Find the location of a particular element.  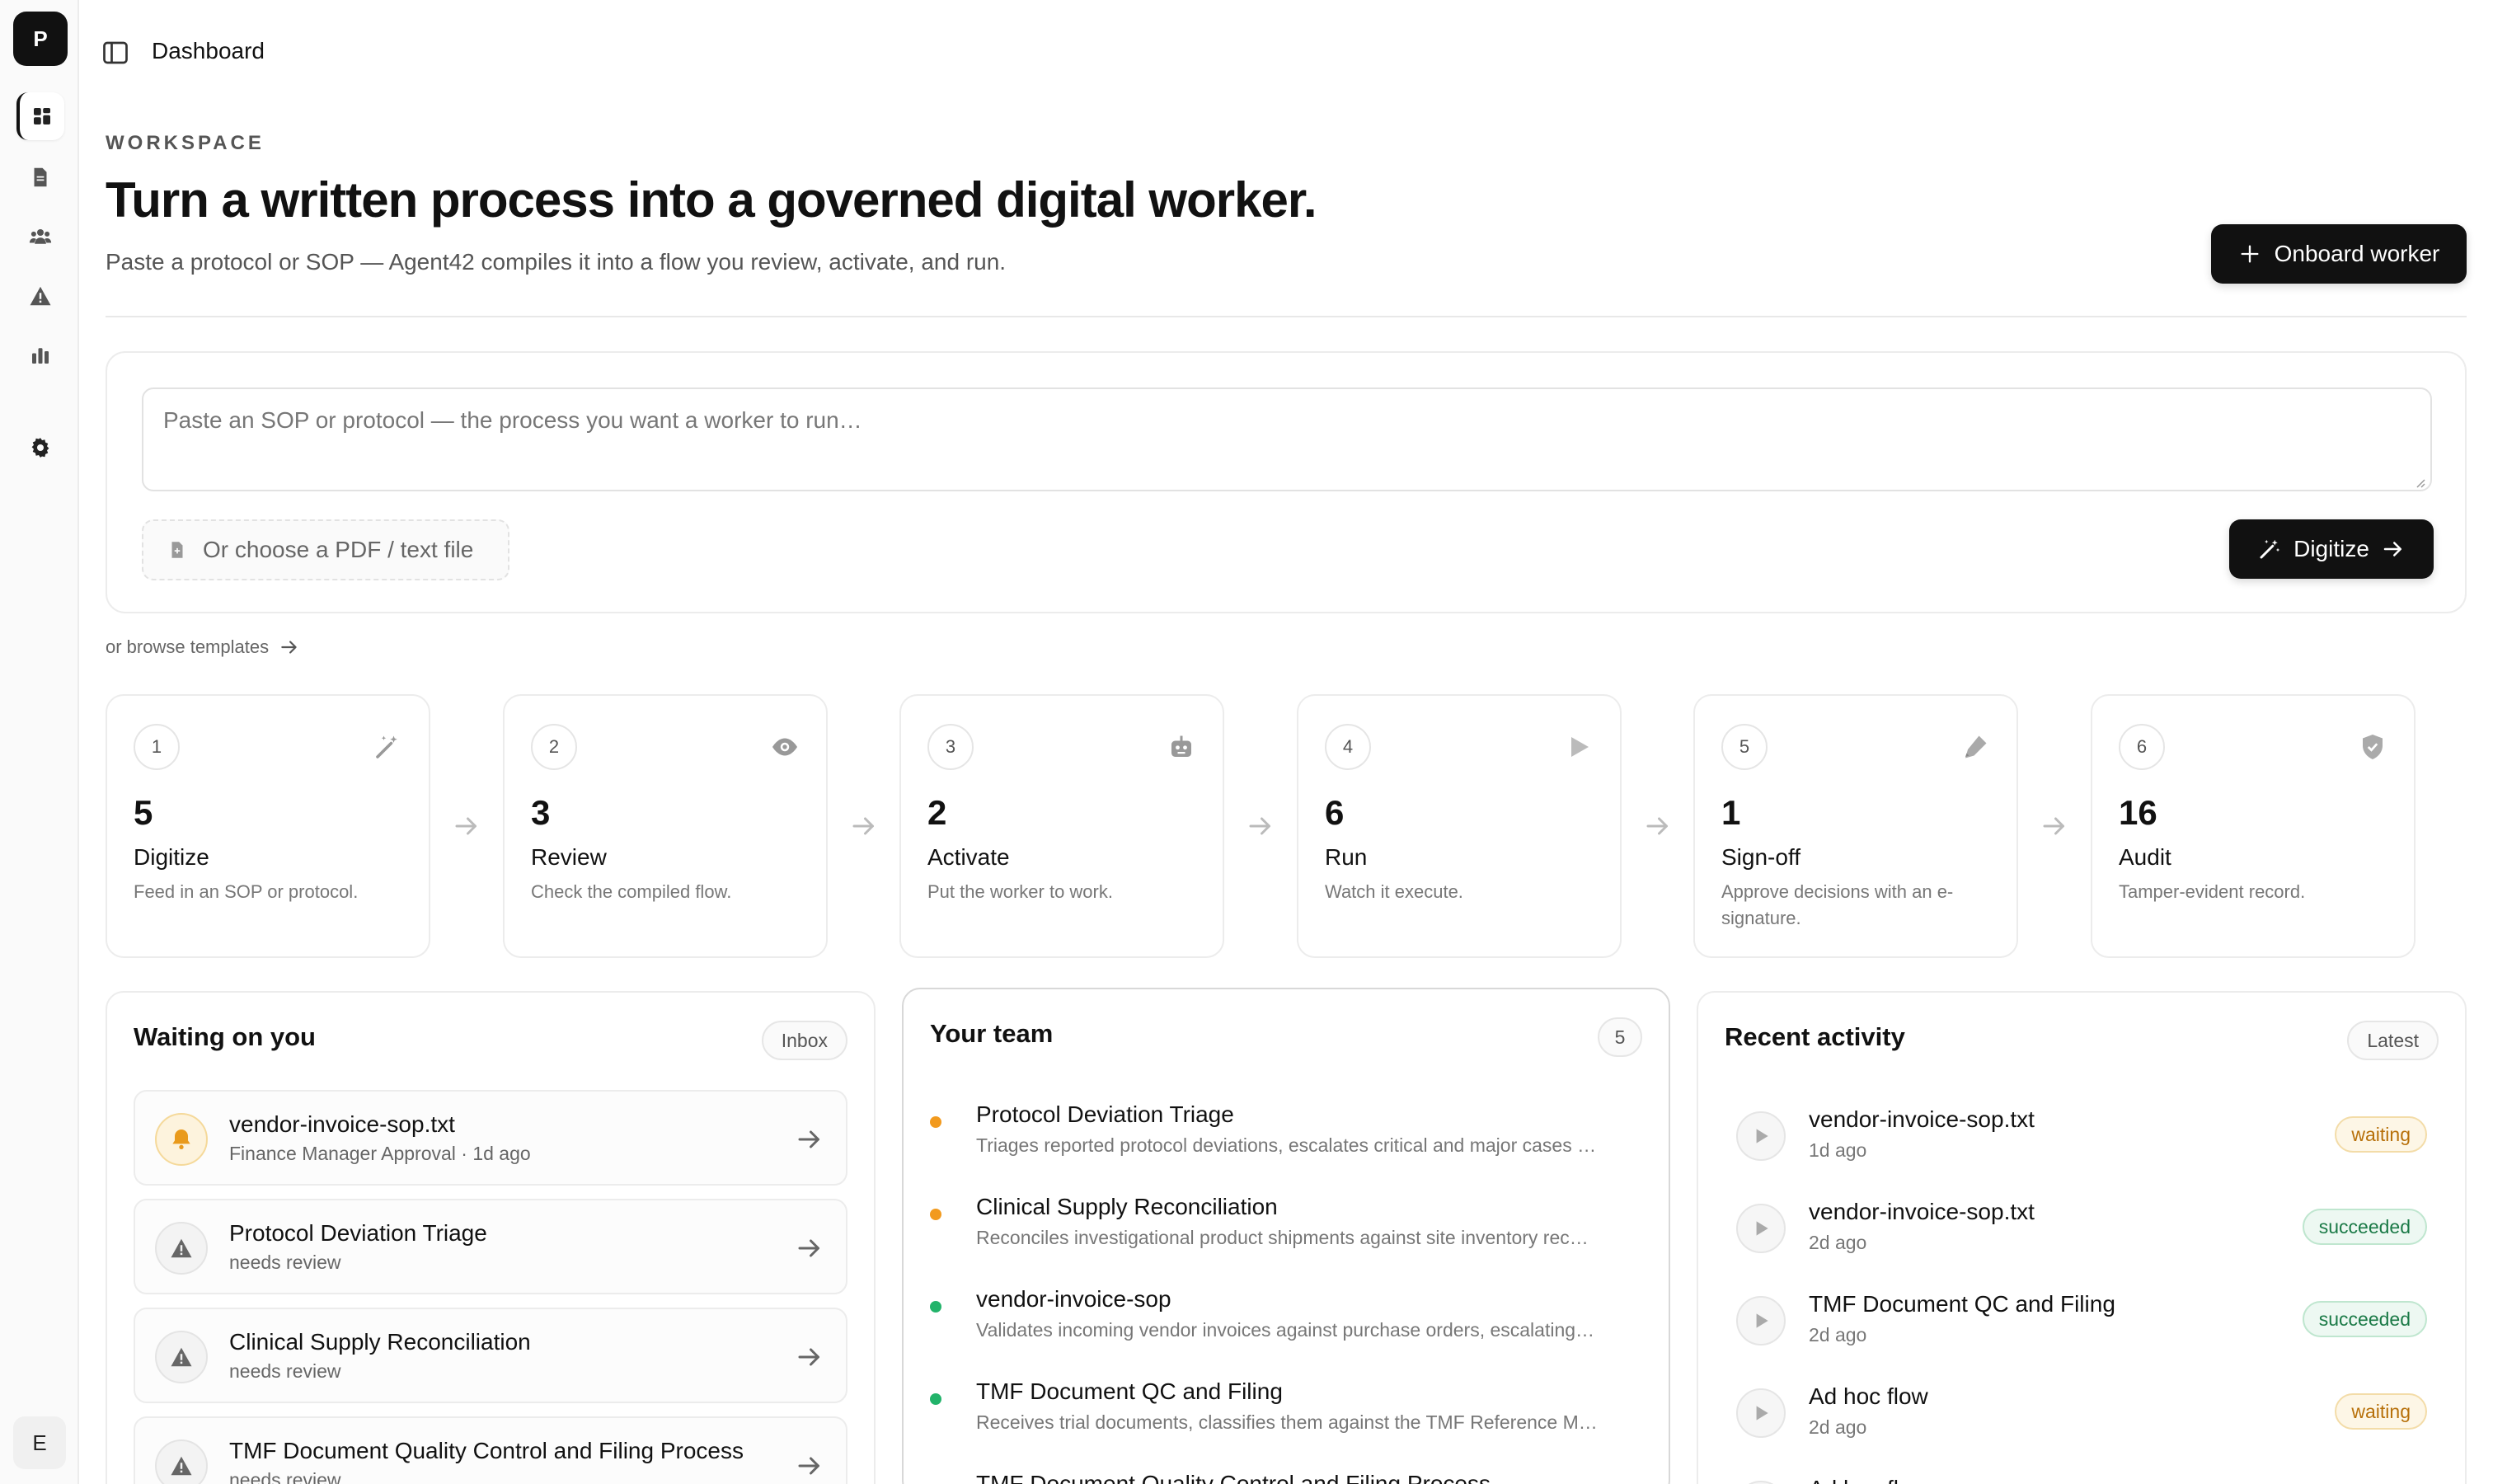

step-count: 16 is located at coordinates (2138, 812).